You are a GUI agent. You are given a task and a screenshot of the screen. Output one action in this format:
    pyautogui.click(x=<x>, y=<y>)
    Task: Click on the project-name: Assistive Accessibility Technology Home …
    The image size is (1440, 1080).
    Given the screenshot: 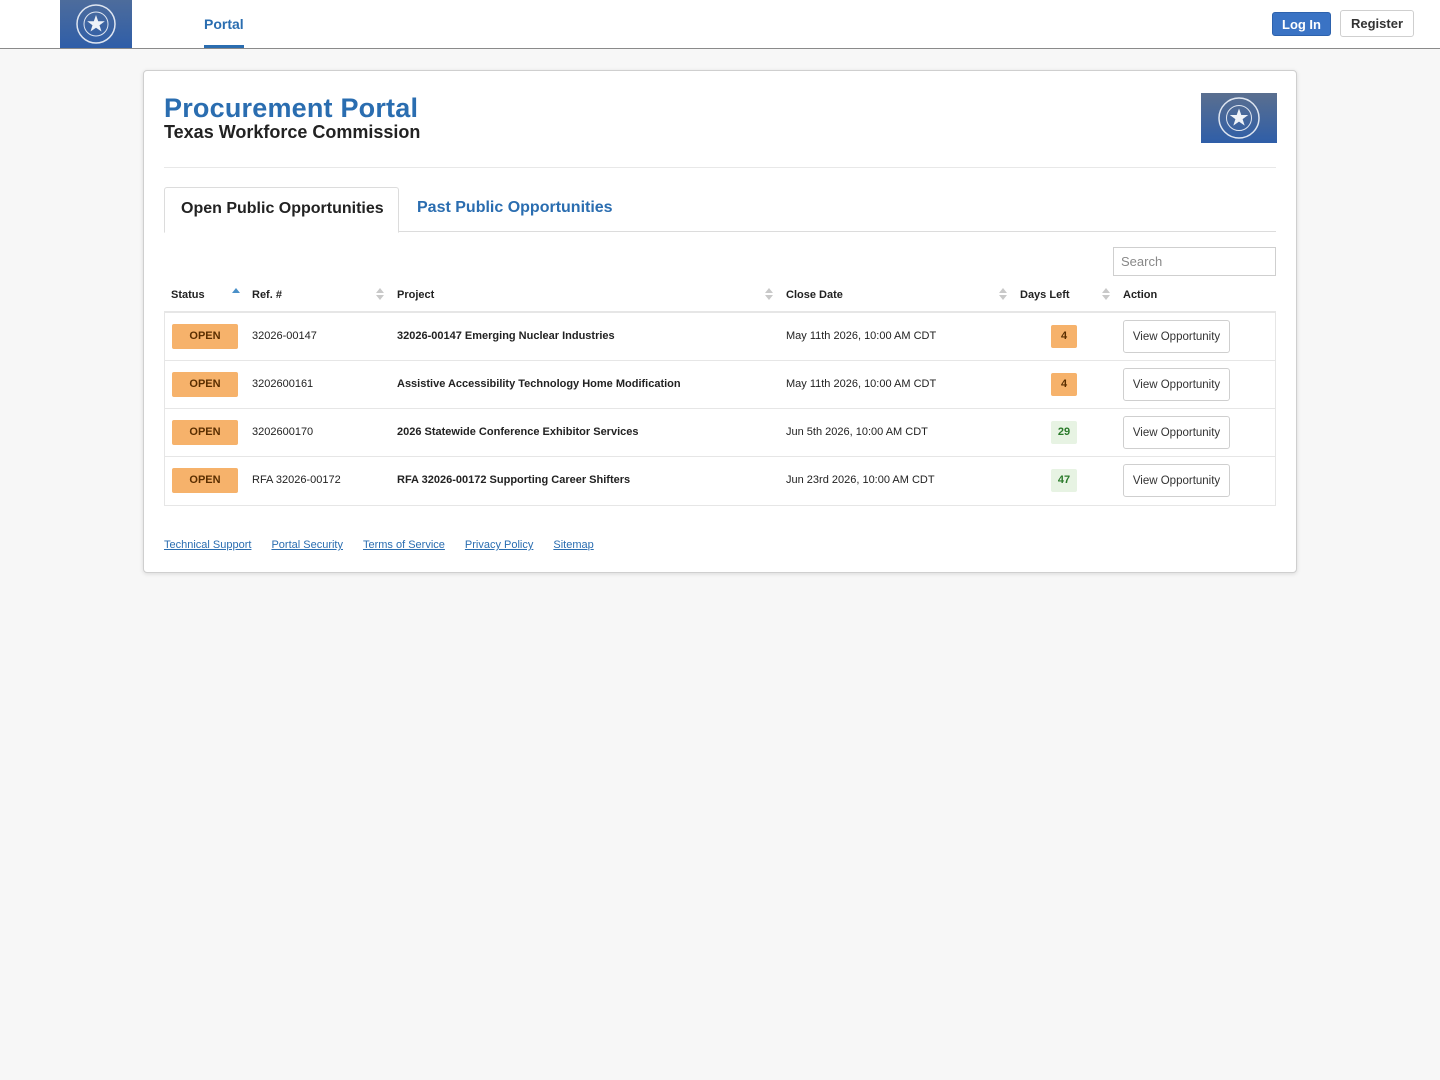 What is the action you would take?
    pyautogui.click(x=539, y=384)
    